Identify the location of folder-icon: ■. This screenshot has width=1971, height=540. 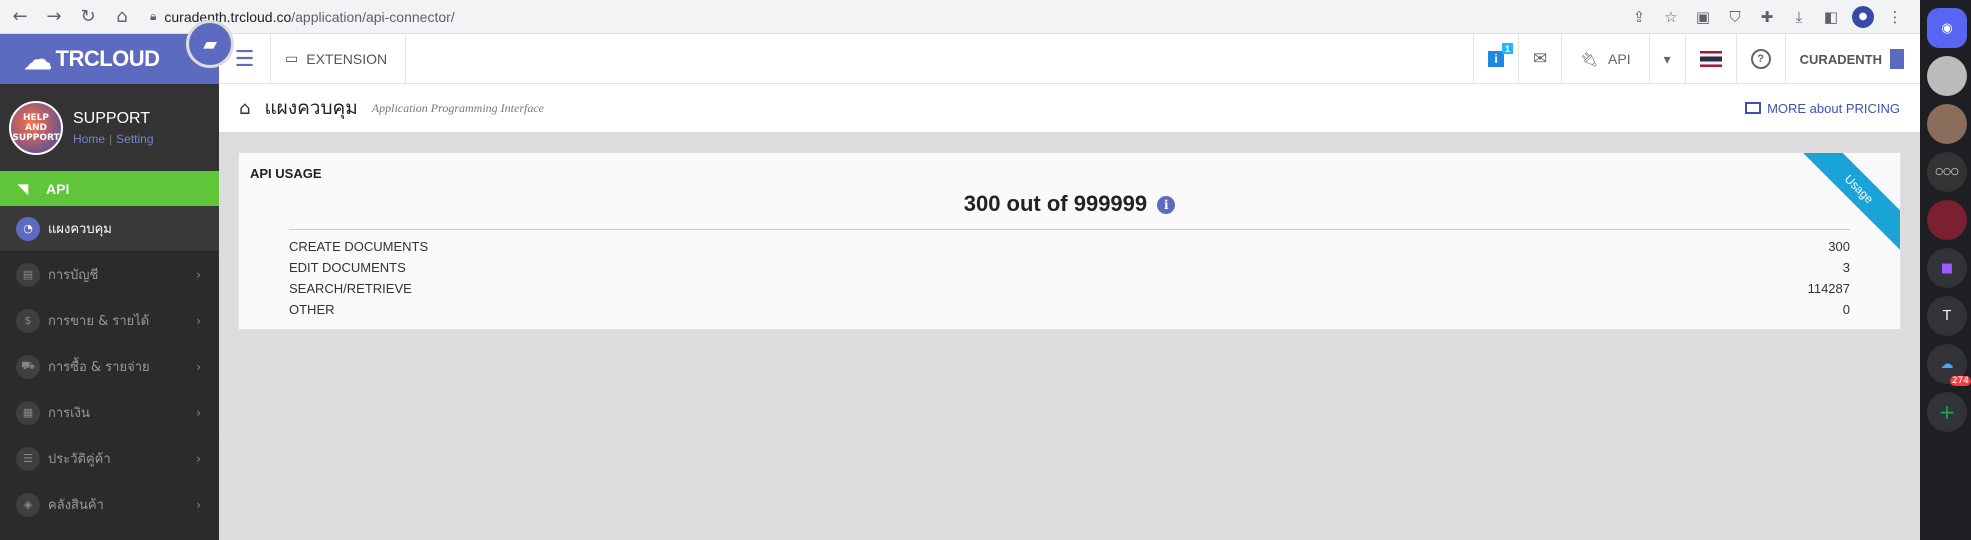
(1947, 268).